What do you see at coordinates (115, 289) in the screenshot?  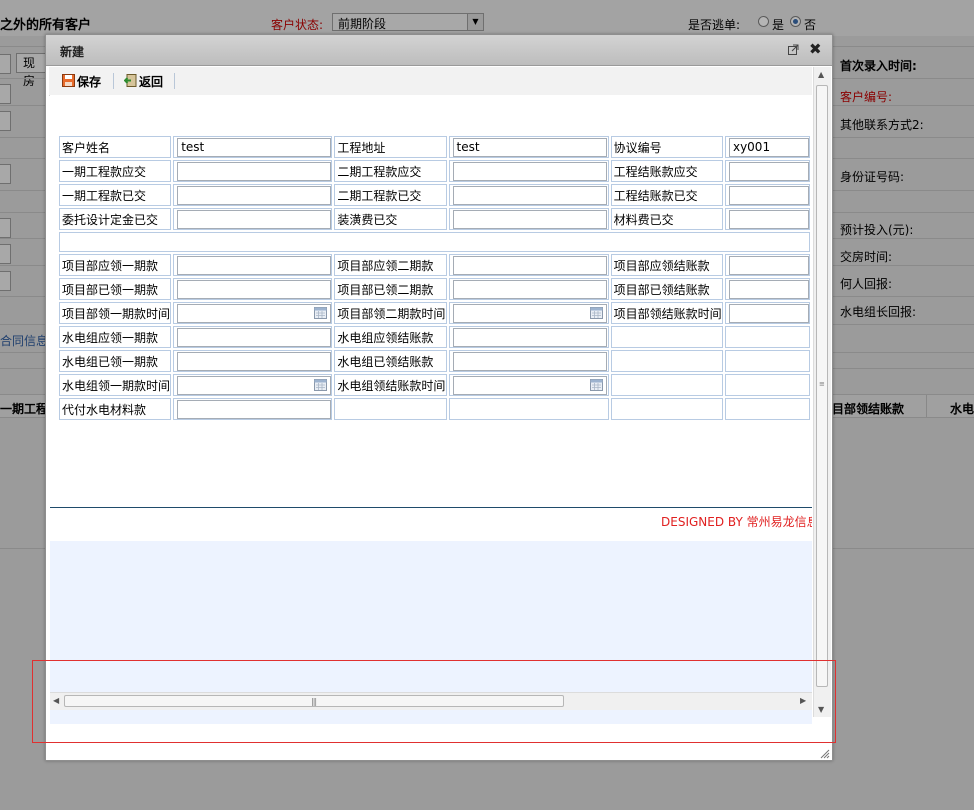 I see `field-label: 项目部已领一期款` at bounding box center [115, 289].